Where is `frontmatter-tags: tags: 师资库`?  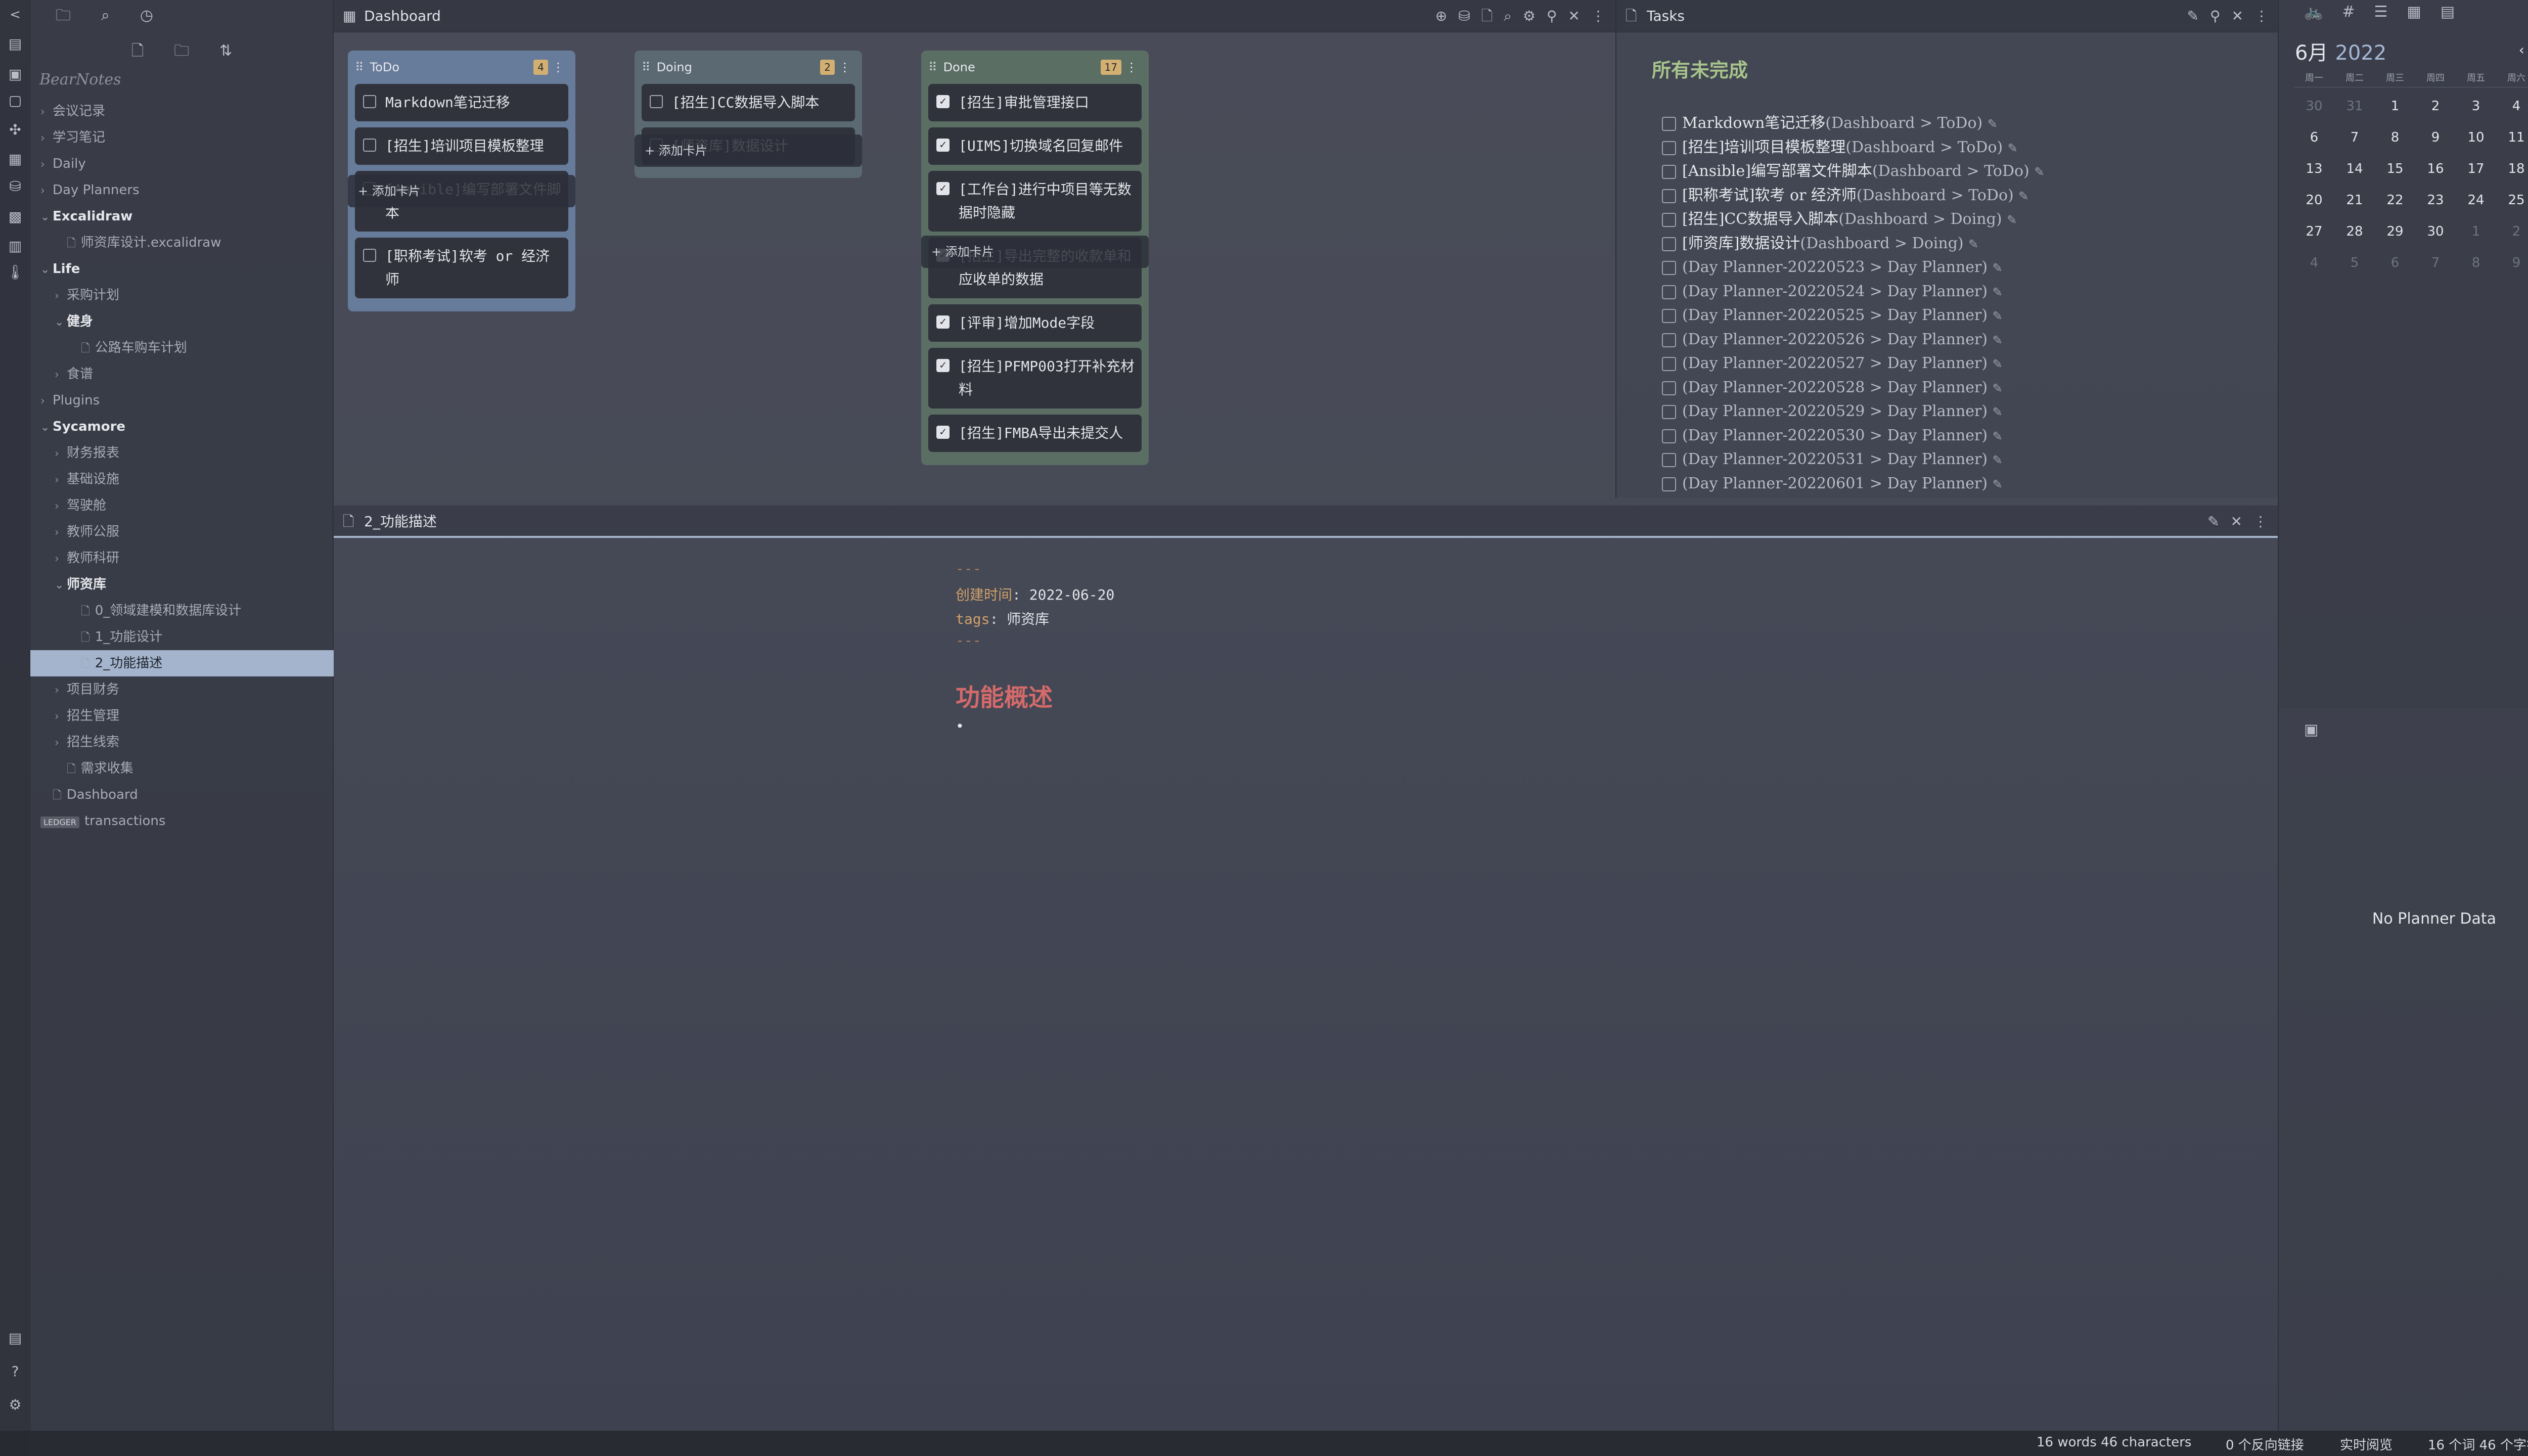 frontmatter-tags: tags: 师资库 is located at coordinates (1003, 618).